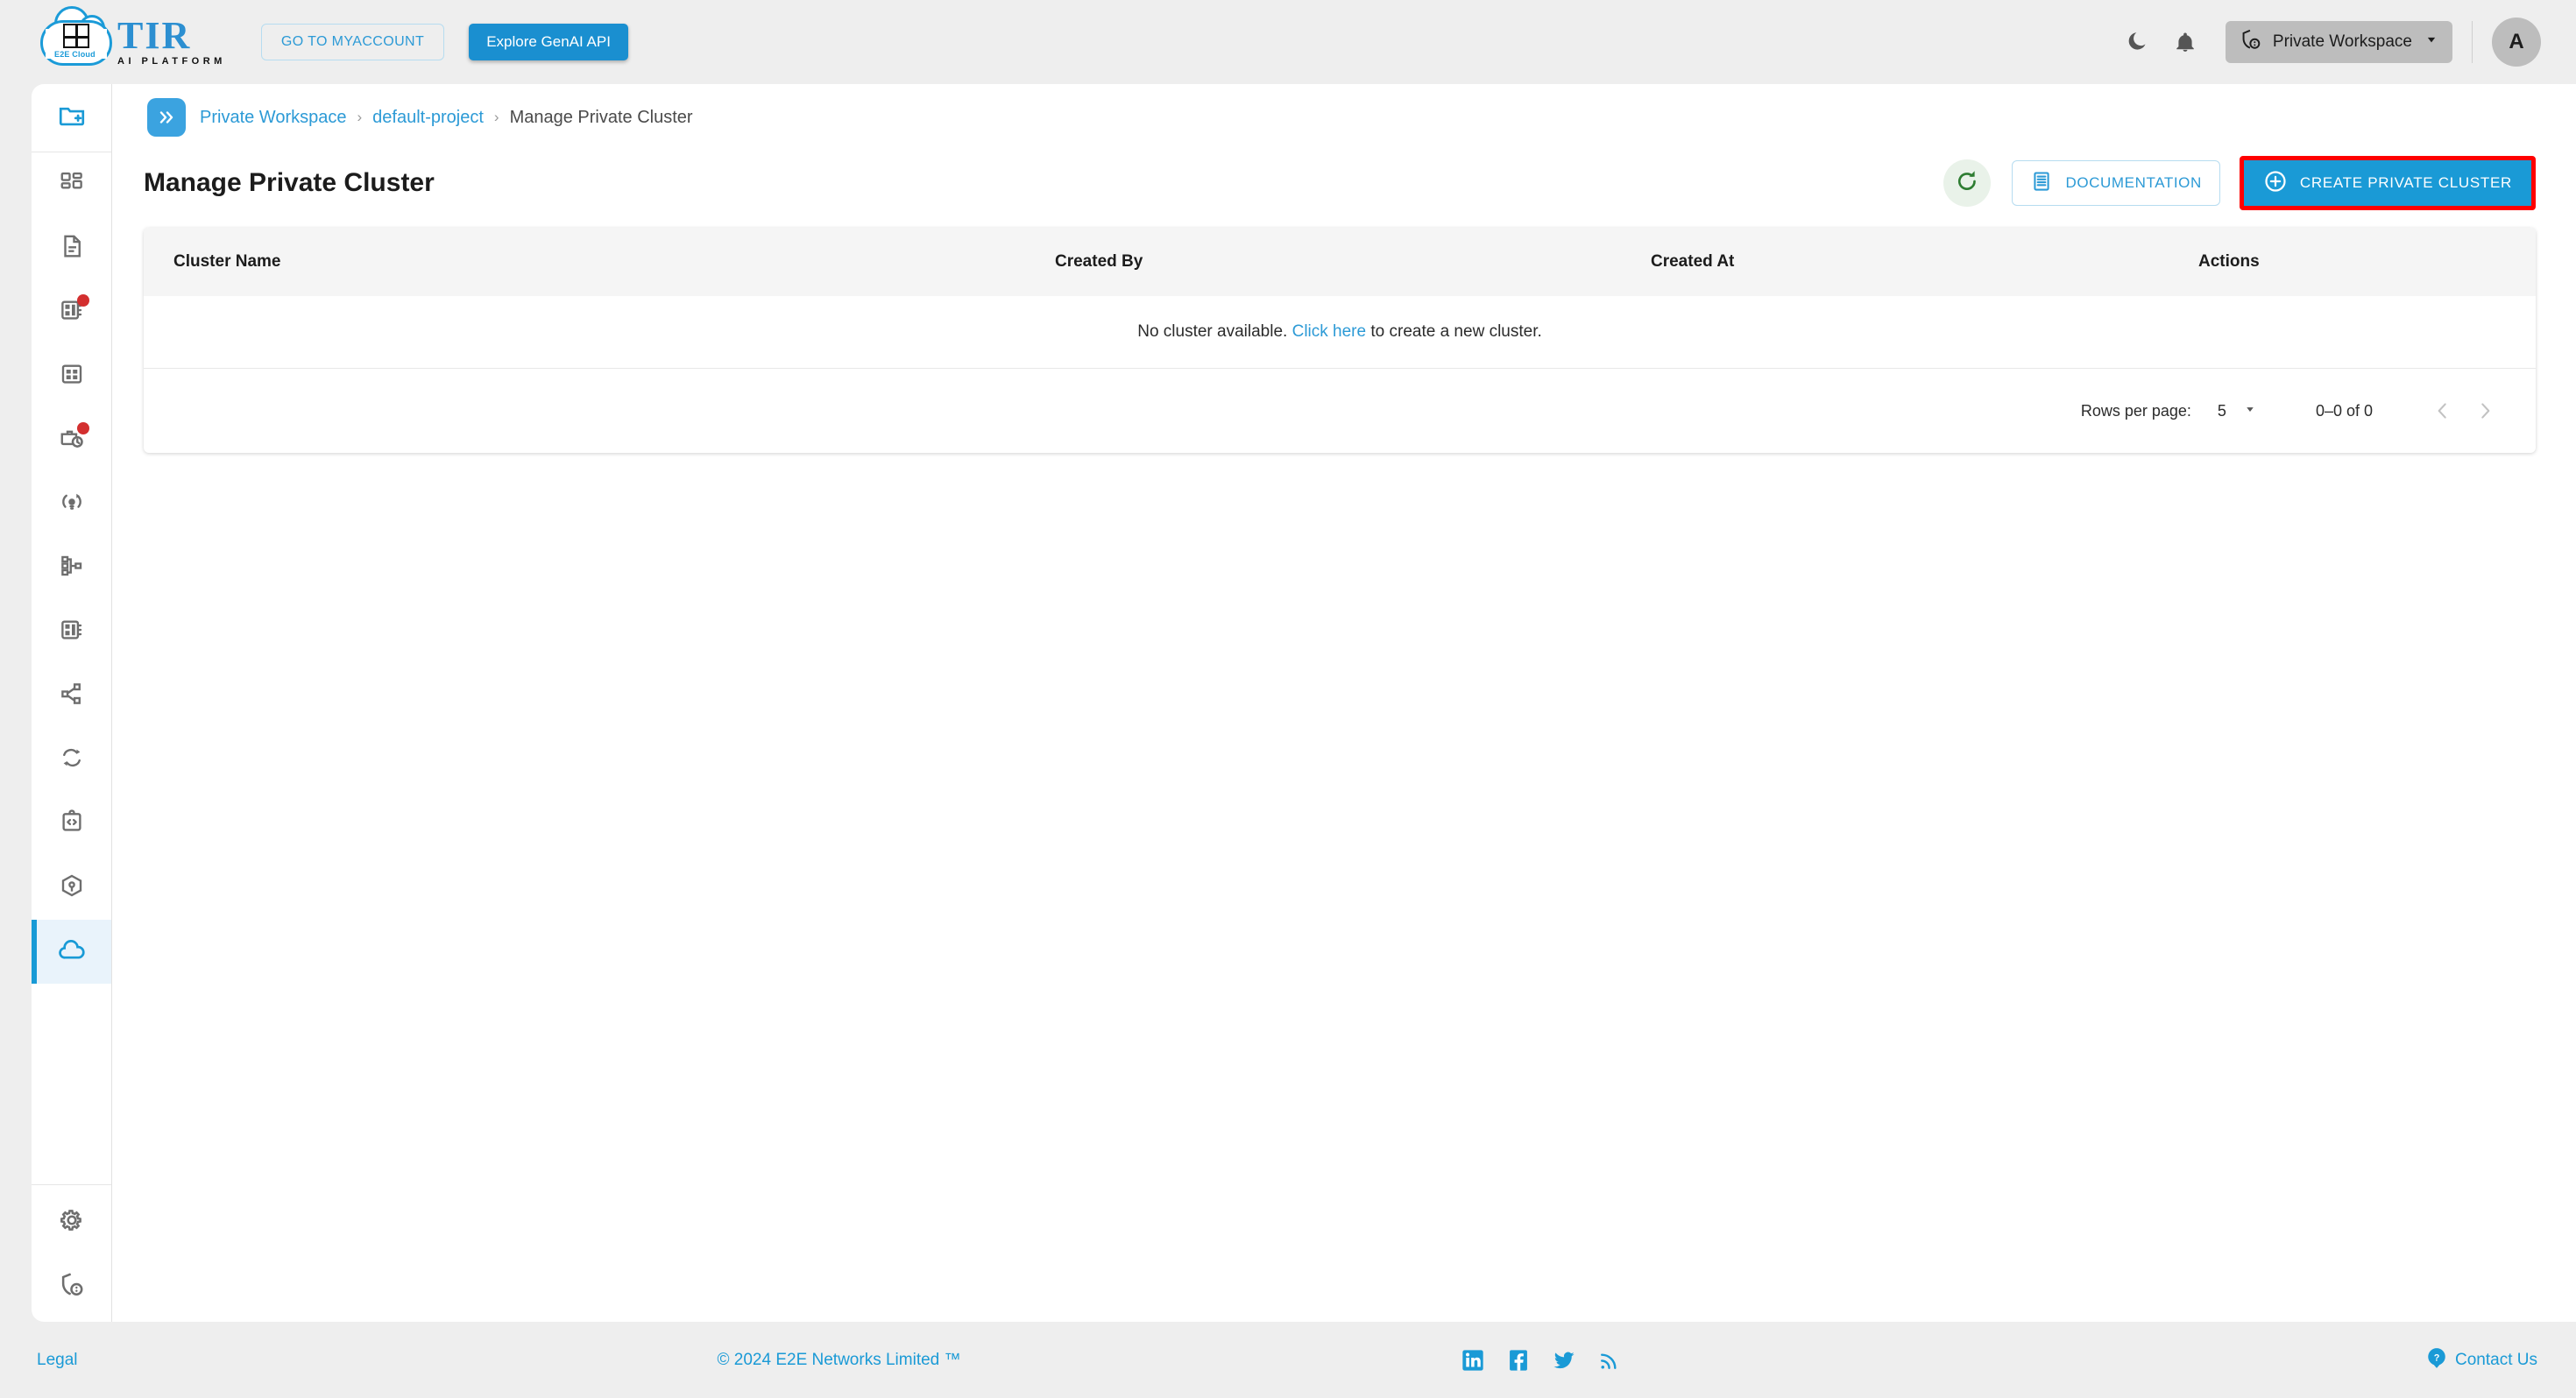 This screenshot has width=2576, height=1398. What do you see at coordinates (1099, 261) in the screenshot?
I see `column-header-created-by: Created By` at bounding box center [1099, 261].